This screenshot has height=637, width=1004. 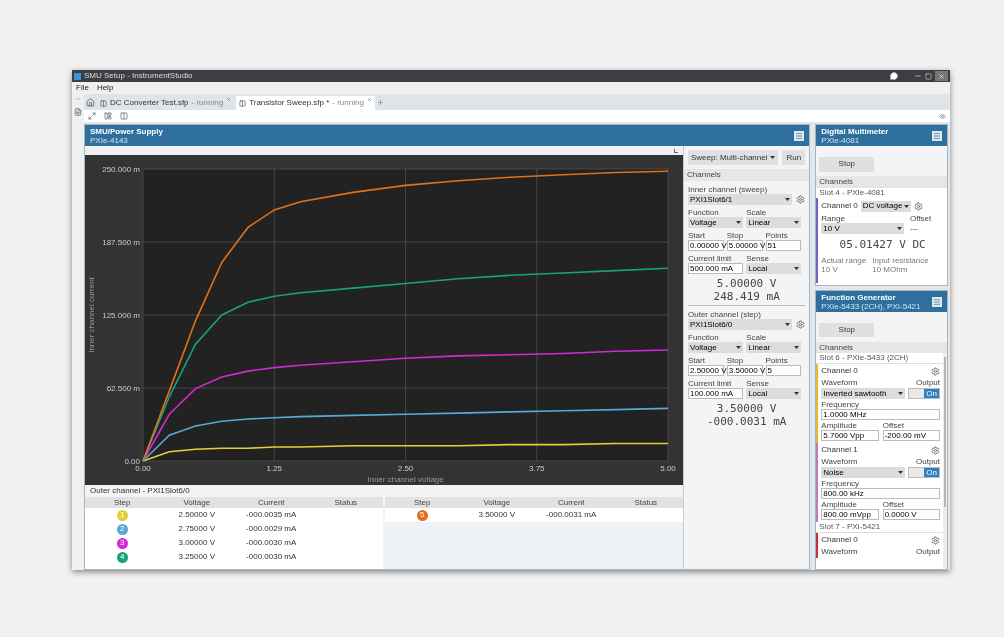 I want to click on minimize-icon, so click(x=918, y=76).